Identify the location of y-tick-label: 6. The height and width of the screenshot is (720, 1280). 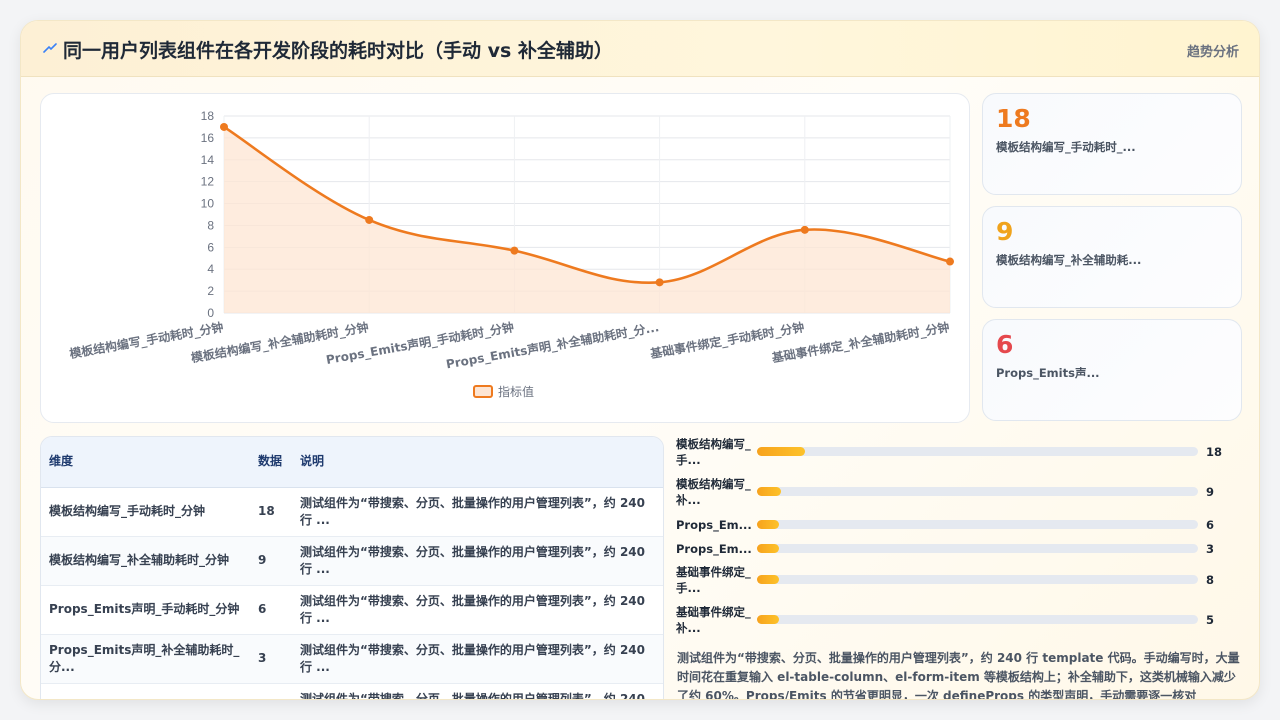
(210, 247).